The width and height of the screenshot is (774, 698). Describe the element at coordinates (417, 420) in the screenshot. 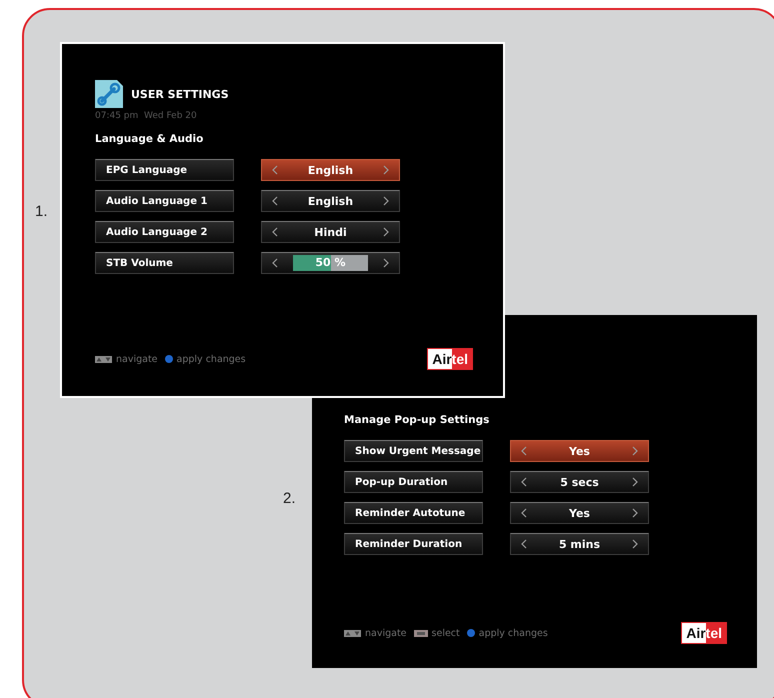

I see `section-heading: Manage Pop-up Settings` at that location.